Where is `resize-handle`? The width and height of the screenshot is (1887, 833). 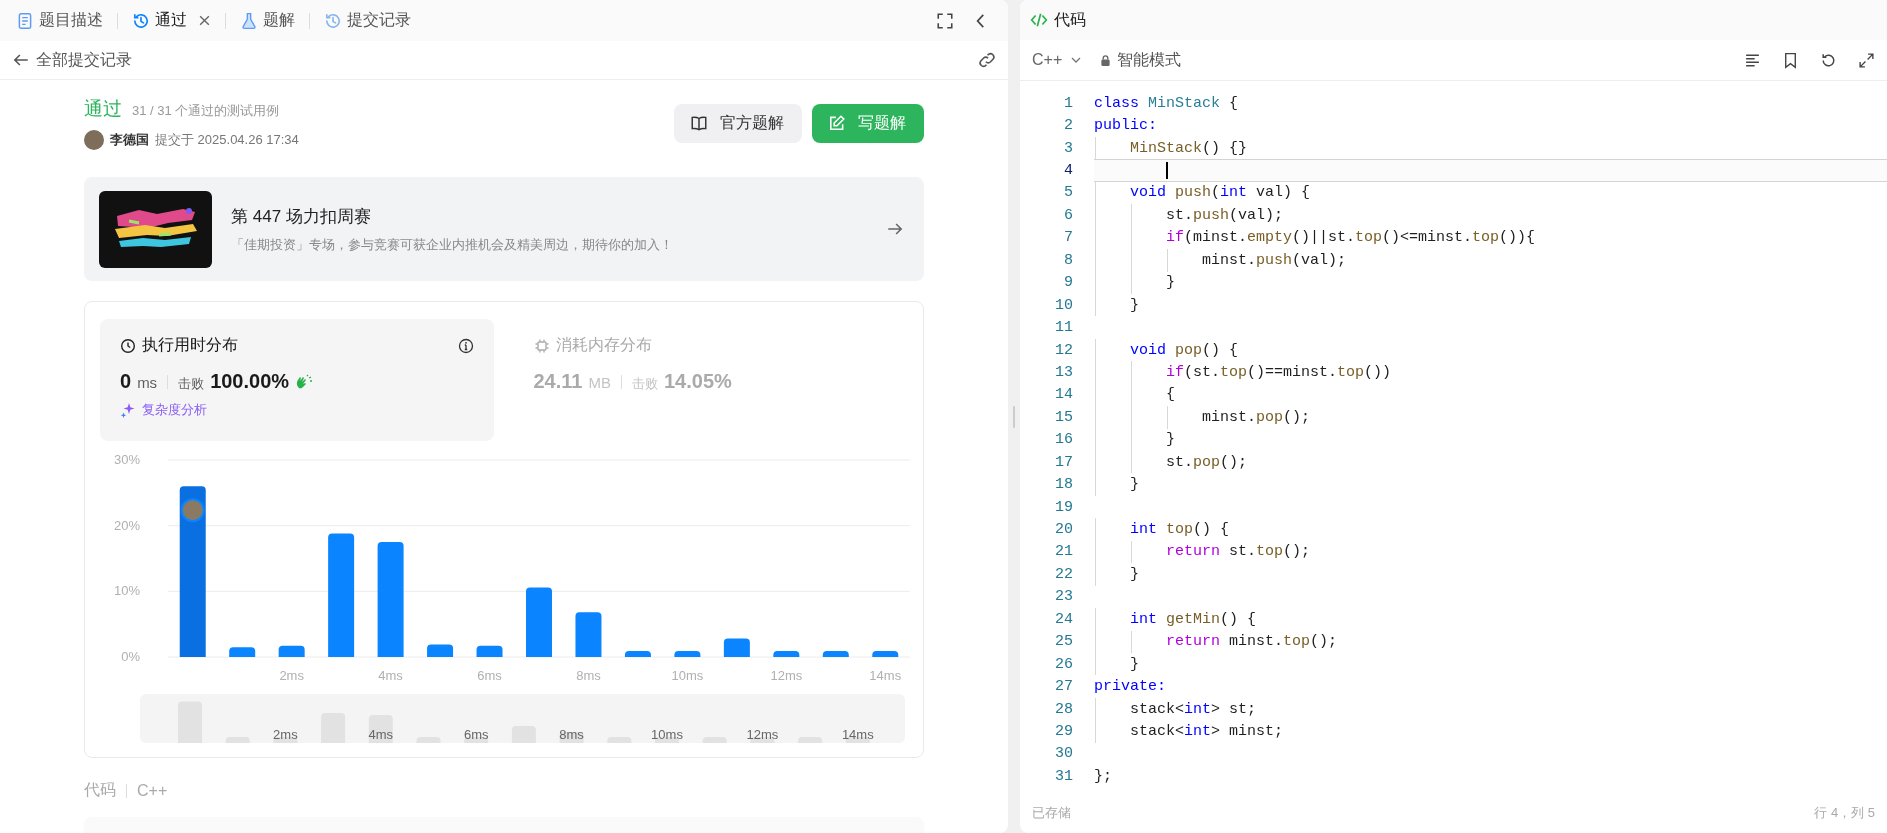
resize-handle is located at coordinates (1014, 416).